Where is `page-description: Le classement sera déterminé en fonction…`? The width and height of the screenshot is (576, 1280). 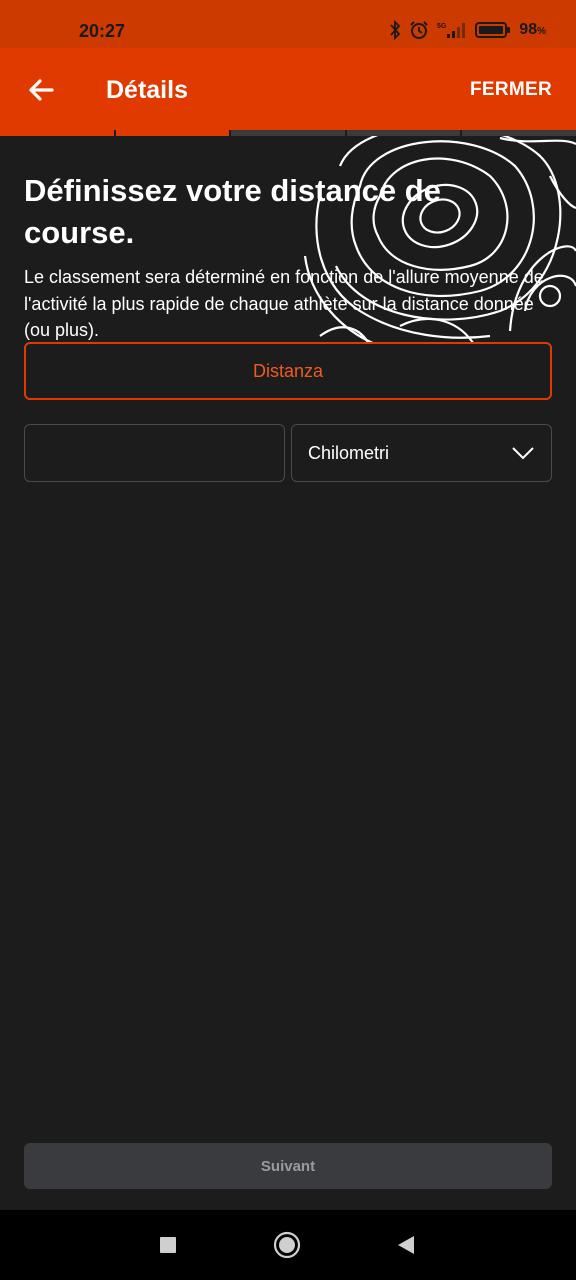 page-description: Le classement sera déterminé en fonction… is located at coordinates (284, 303).